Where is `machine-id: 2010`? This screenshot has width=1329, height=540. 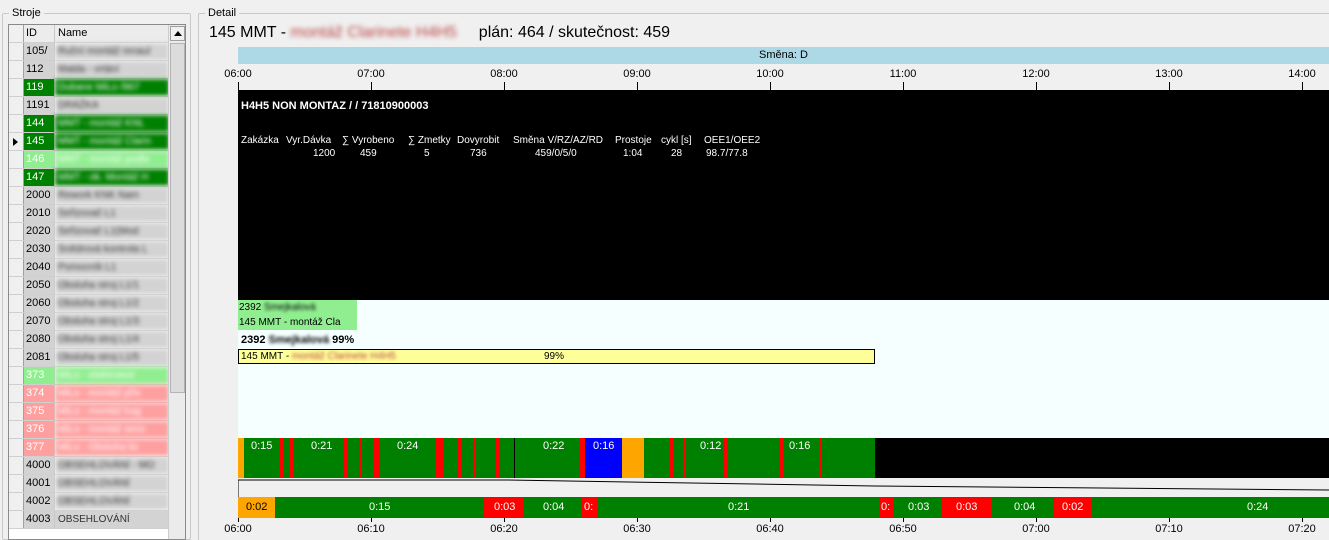 machine-id: 2010 is located at coordinates (39, 213).